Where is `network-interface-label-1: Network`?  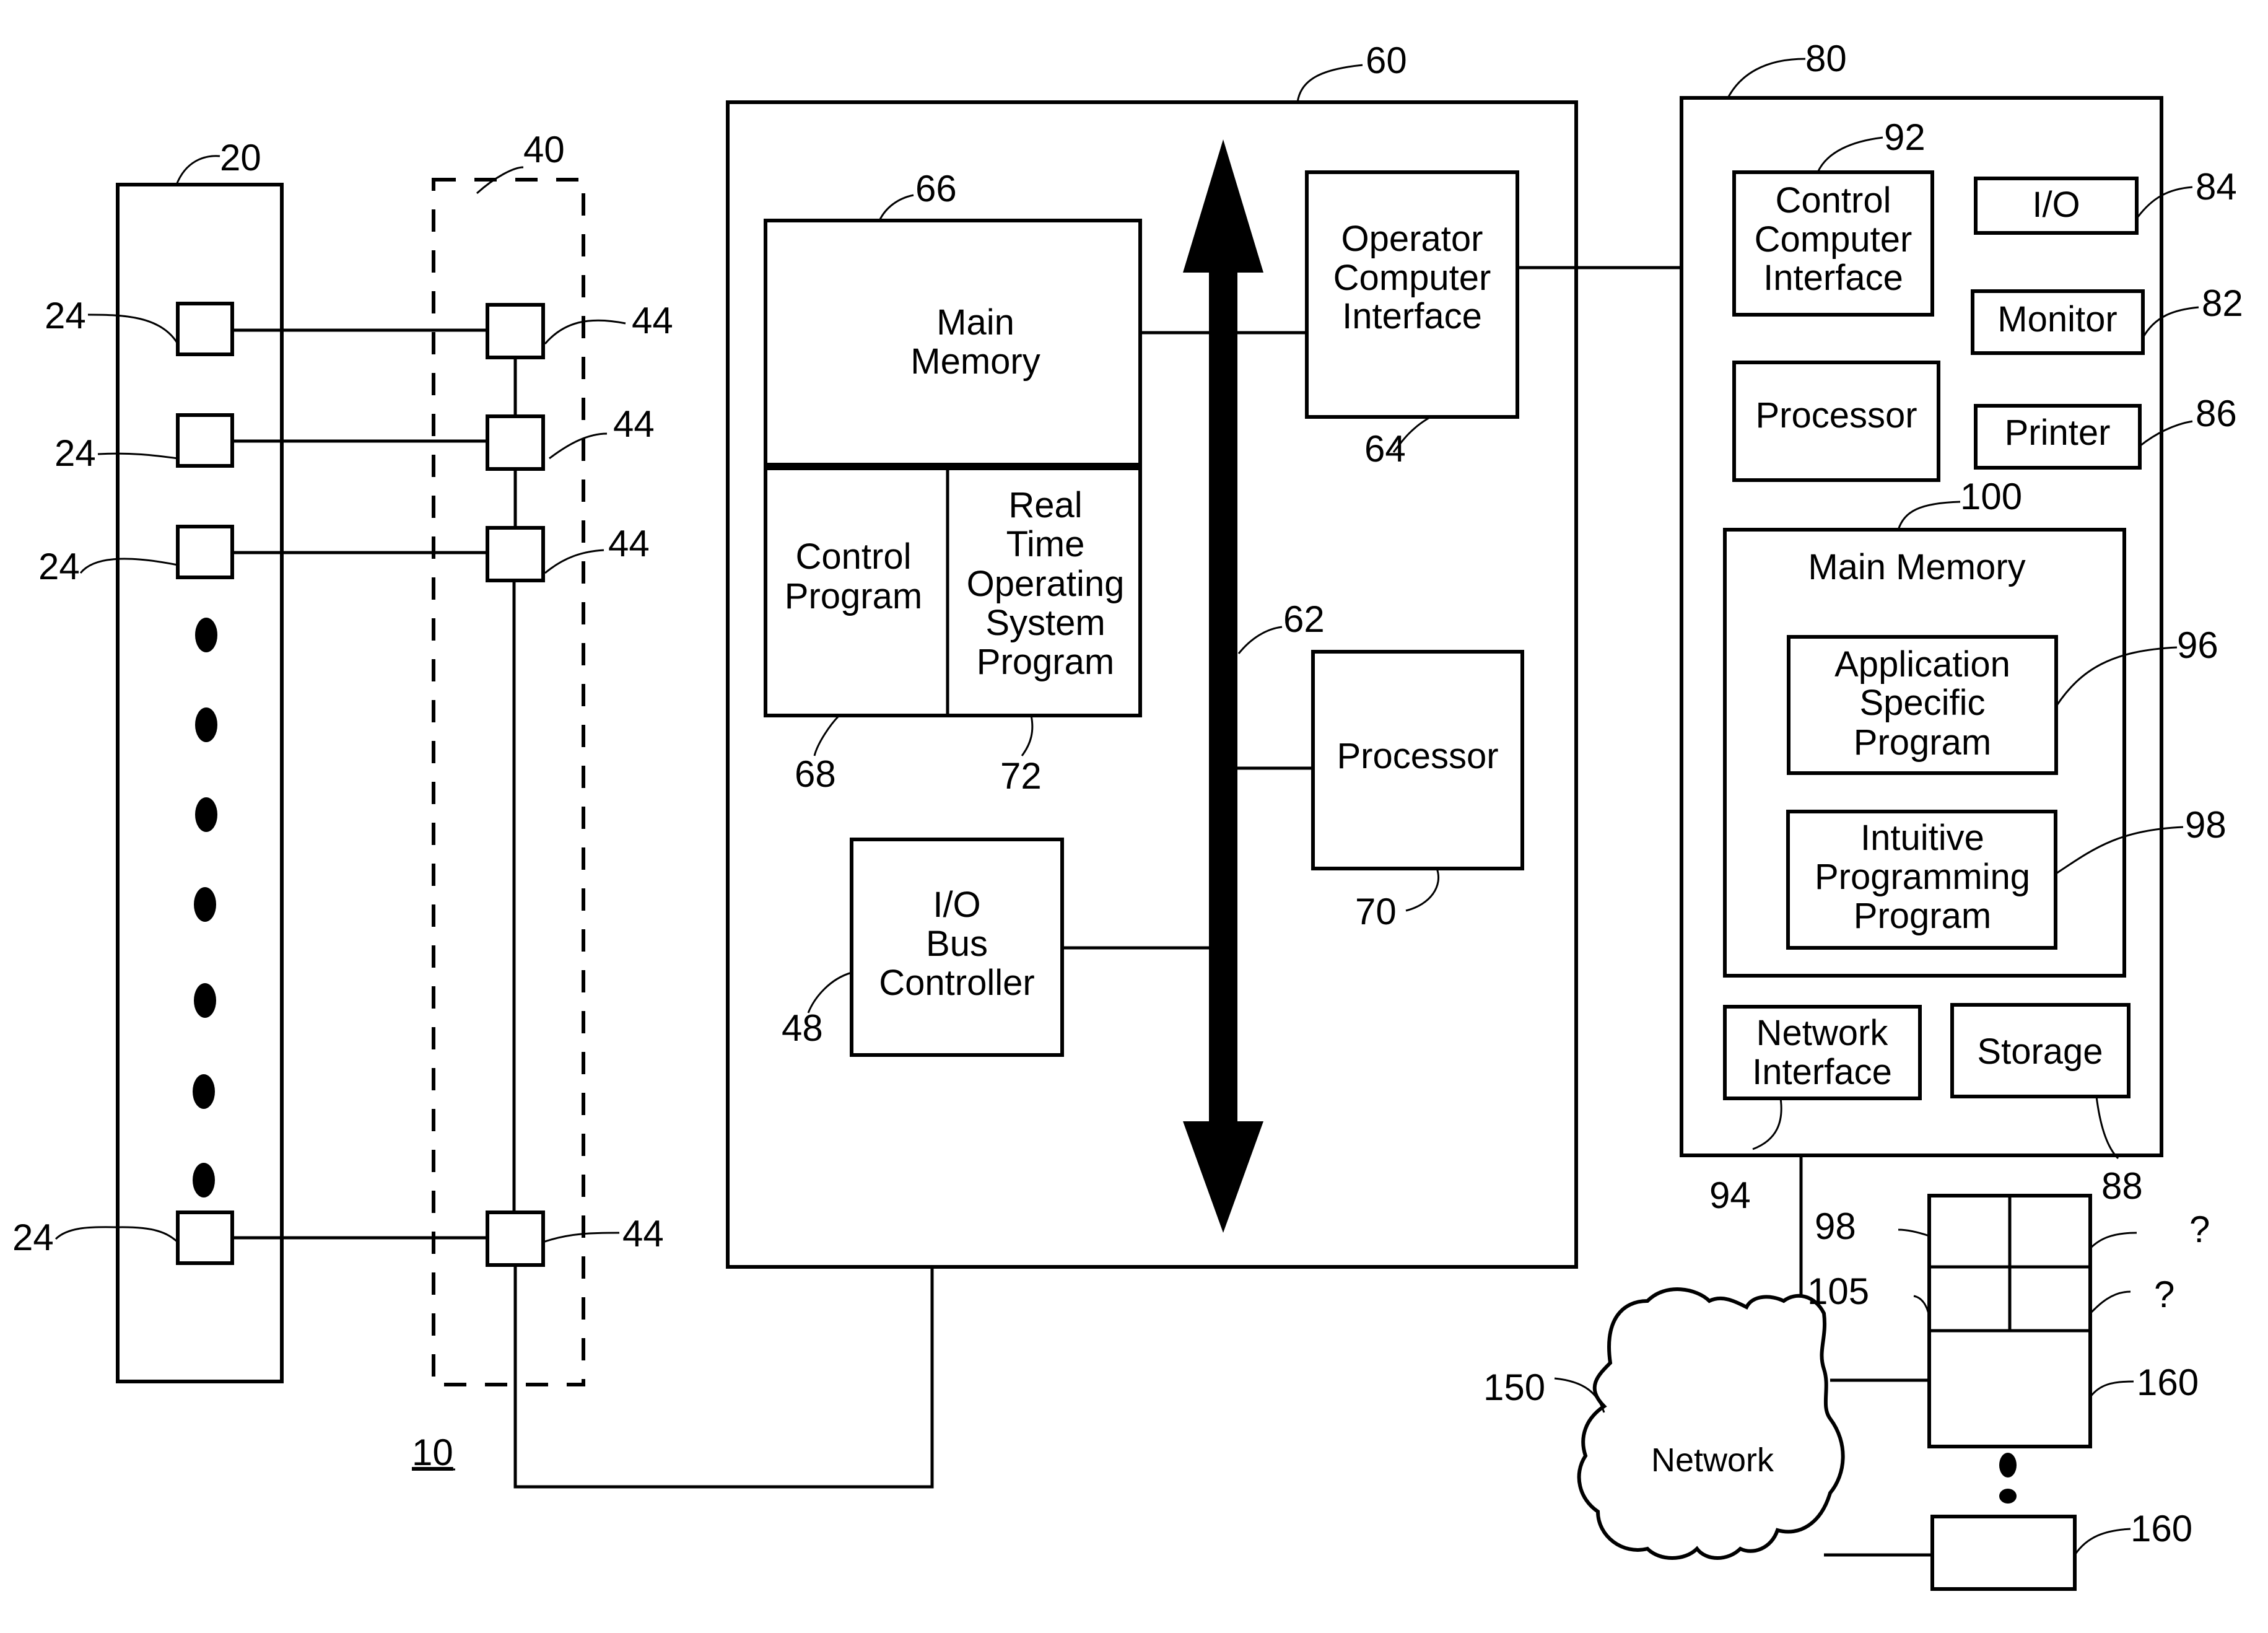 network-interface-label-1: Network is located at coordinates (1822, 1033).